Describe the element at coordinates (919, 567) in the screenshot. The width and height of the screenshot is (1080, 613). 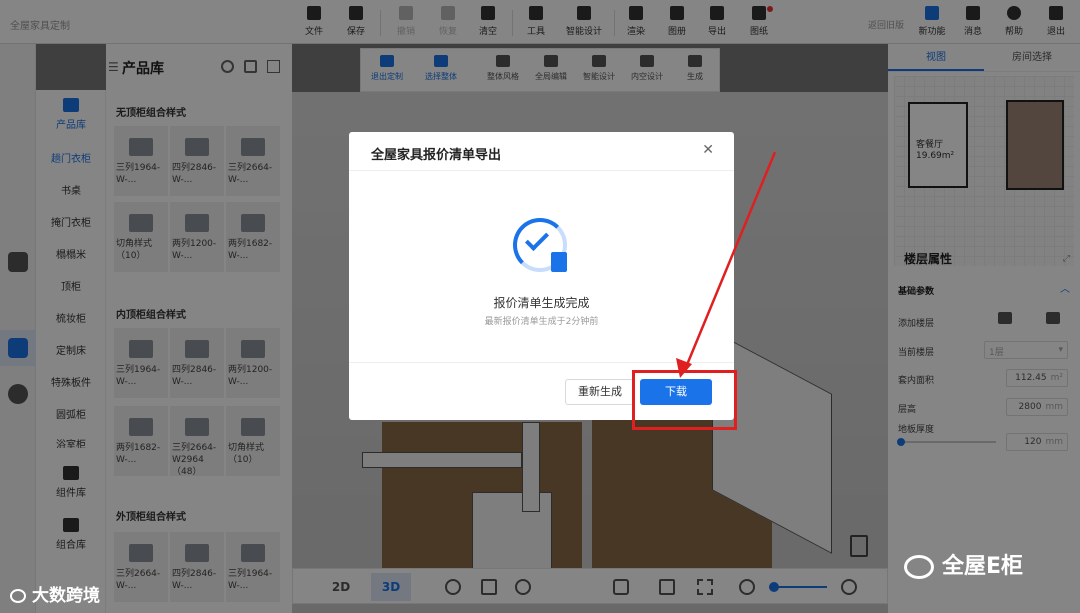
I see `wechat-icon` at that location.